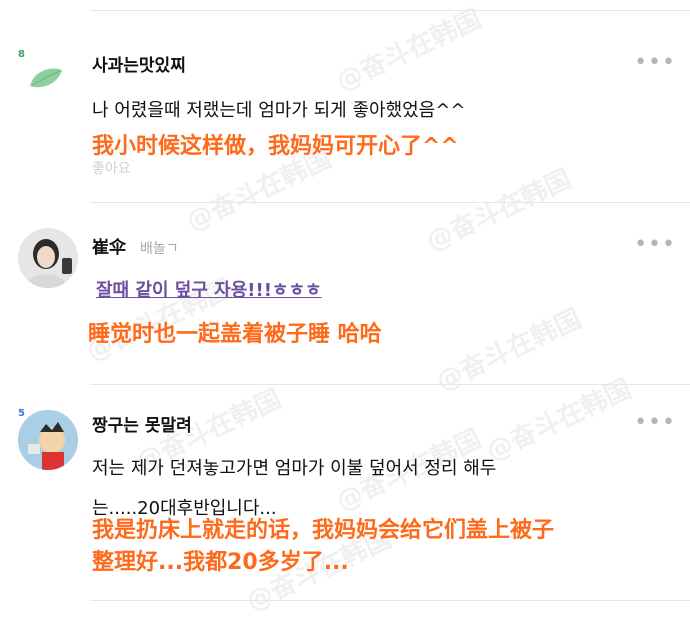 This screenshot has width=690, height=618. I want to click on user-subtag: 배놀ㄱ, so click(159, 249).